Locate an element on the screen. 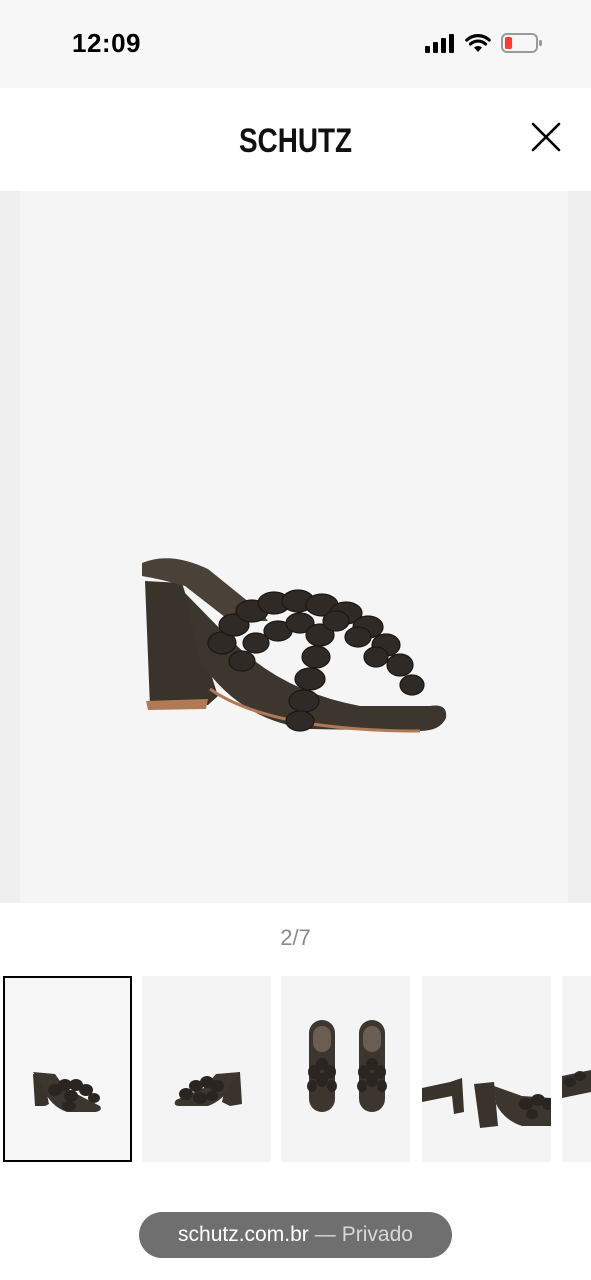 This screenshot has width=591, height=1280. brand-logo: SCHUTZ is located at coordinates (295, 141).